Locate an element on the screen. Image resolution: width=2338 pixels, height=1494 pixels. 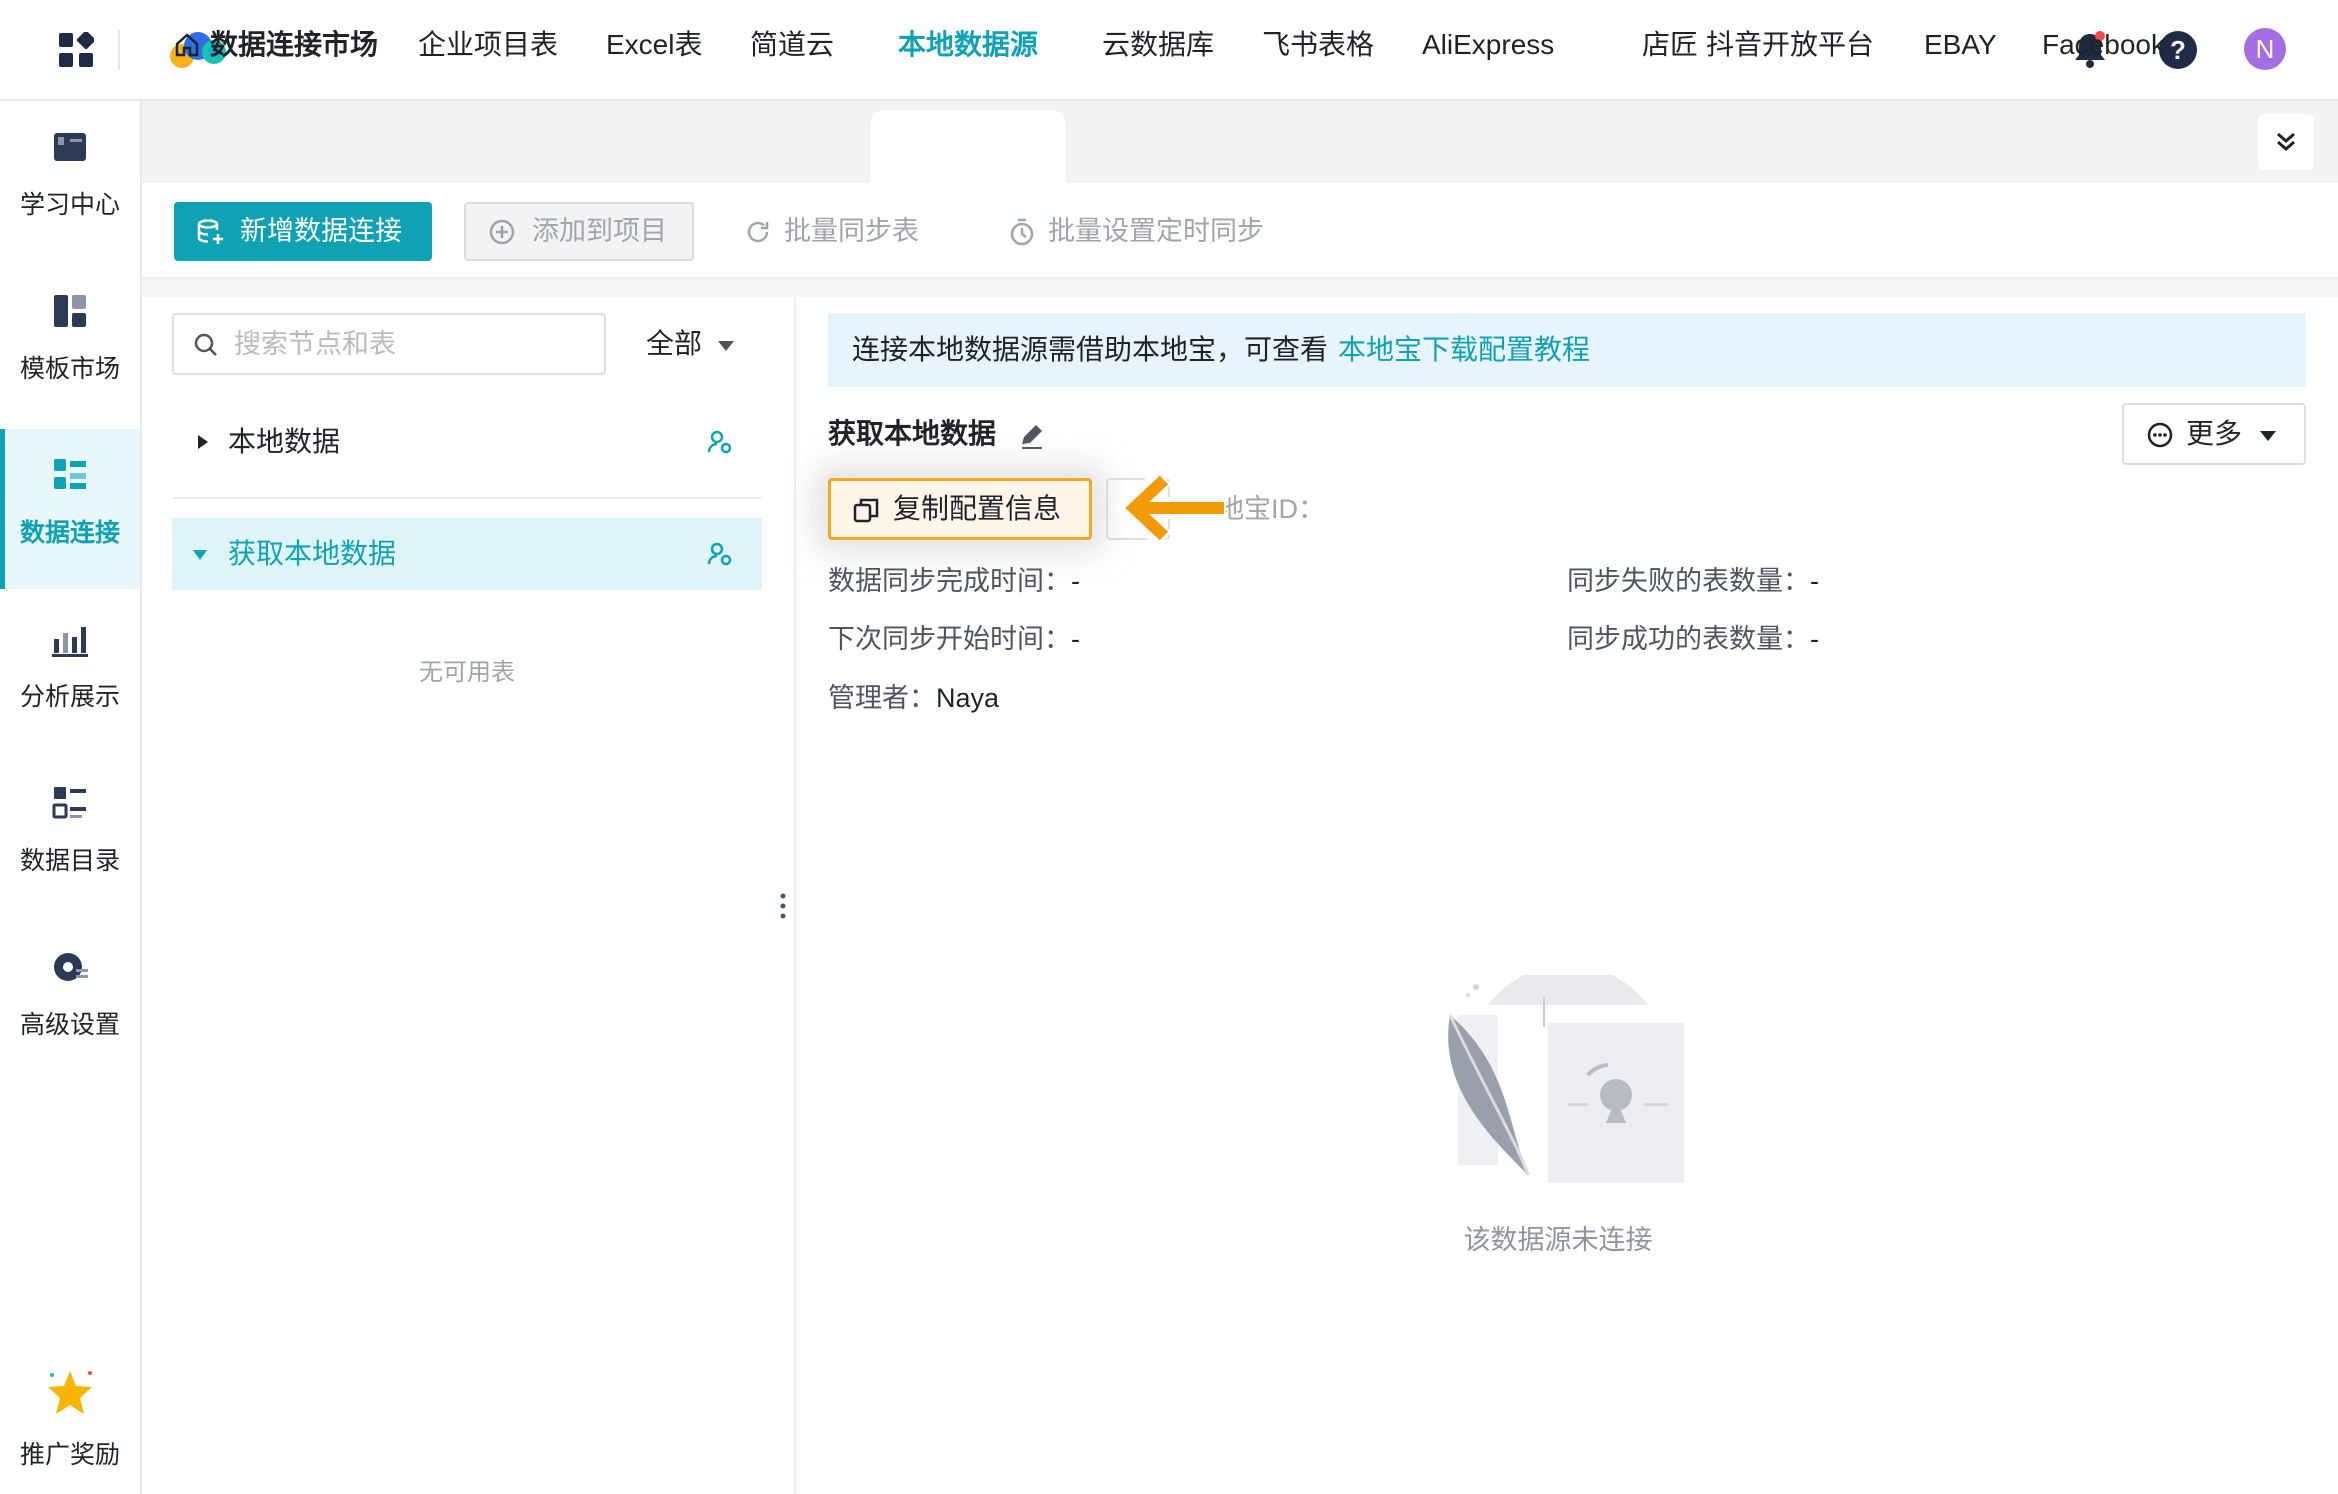
tab-feishu-sheet: 飞书表格 is located at coordinates (1318, 45).